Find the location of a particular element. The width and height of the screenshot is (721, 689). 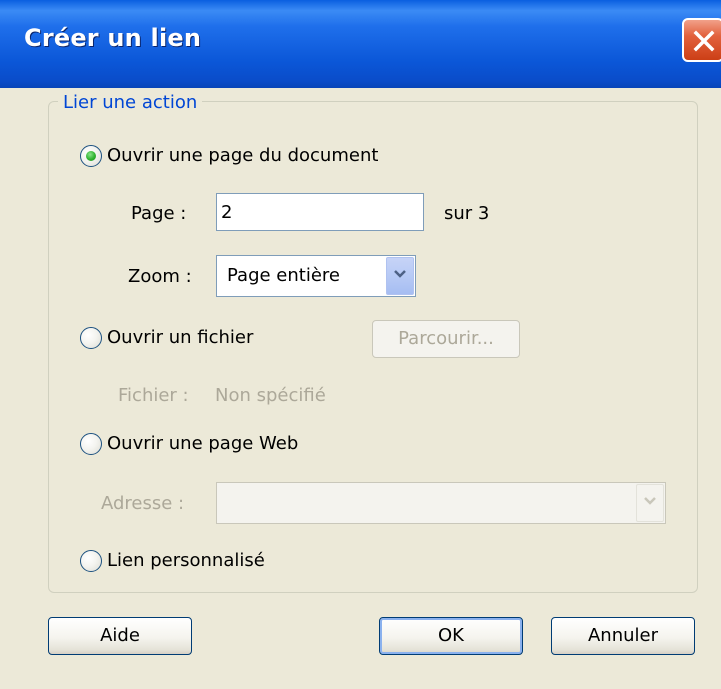

help-button: Aide is located at coordinates (120, 636).